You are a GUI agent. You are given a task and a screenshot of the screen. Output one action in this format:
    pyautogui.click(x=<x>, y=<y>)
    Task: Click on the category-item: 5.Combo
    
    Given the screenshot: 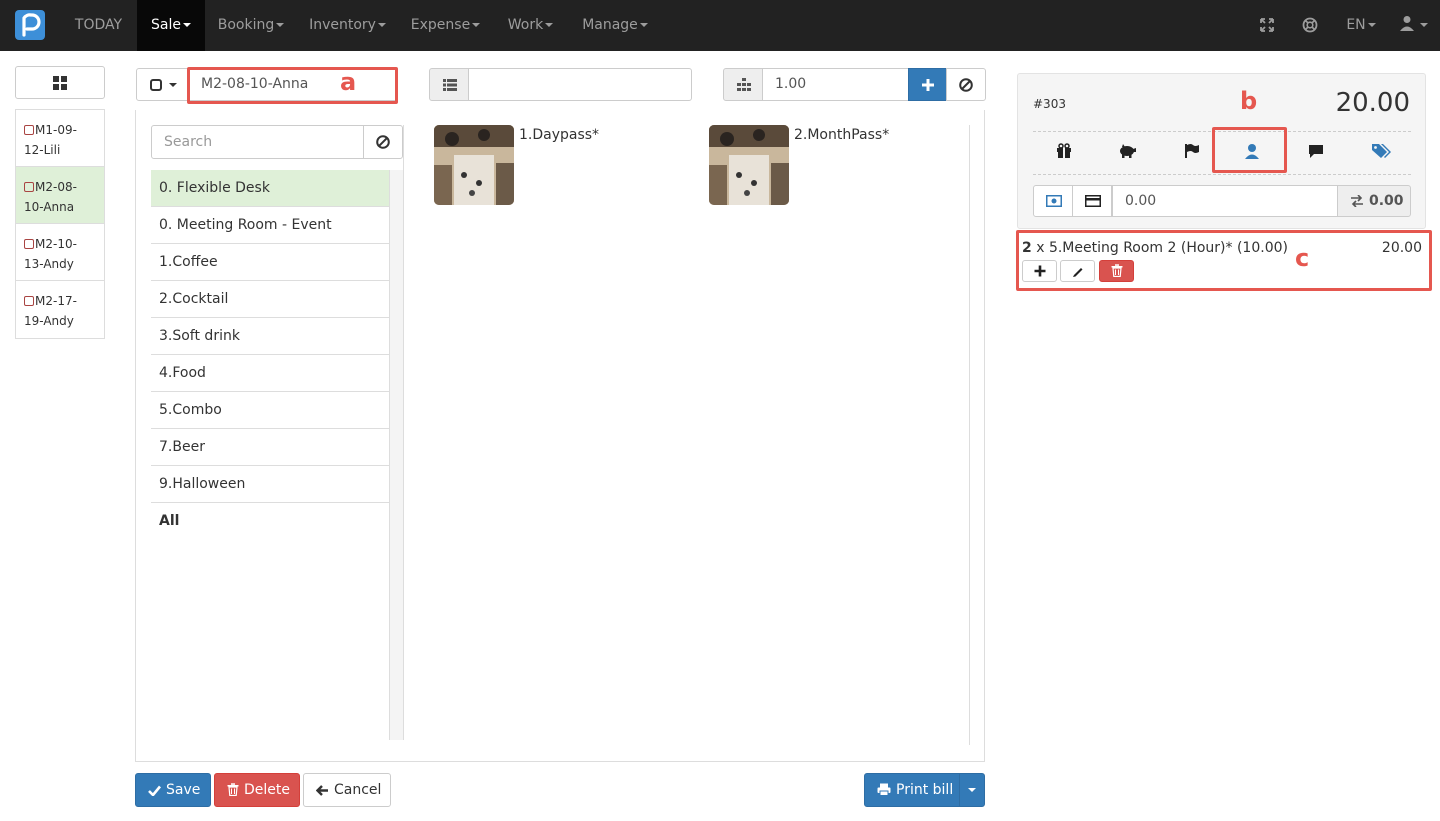 What is the action you would take?
    pyautogui.click(x=270, y=410)
    